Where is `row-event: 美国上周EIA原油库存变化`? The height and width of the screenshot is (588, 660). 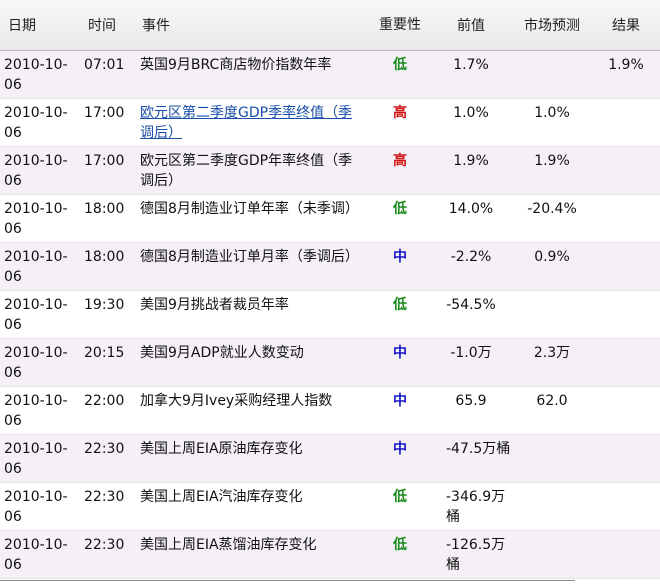
row-event: 美国上周EIA原油库存变化 is located at coordinates (252, 458).